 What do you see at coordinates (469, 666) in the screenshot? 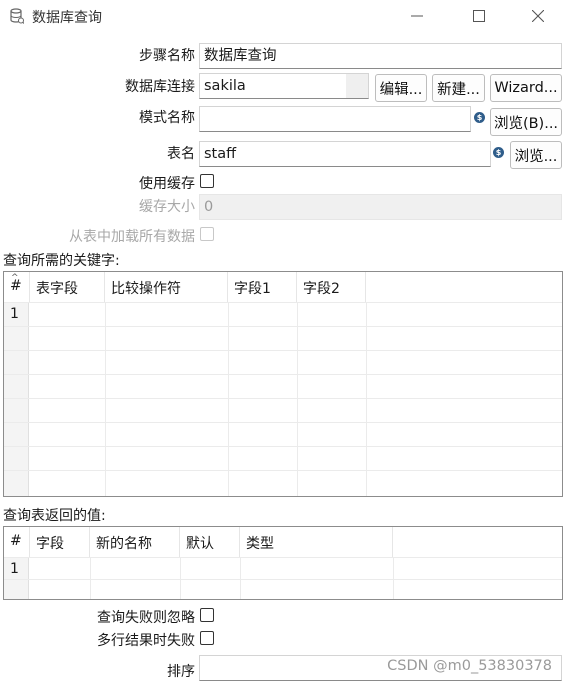
I see `watermark: CSDN @m0_53830378` at bounding box center [469, 666].